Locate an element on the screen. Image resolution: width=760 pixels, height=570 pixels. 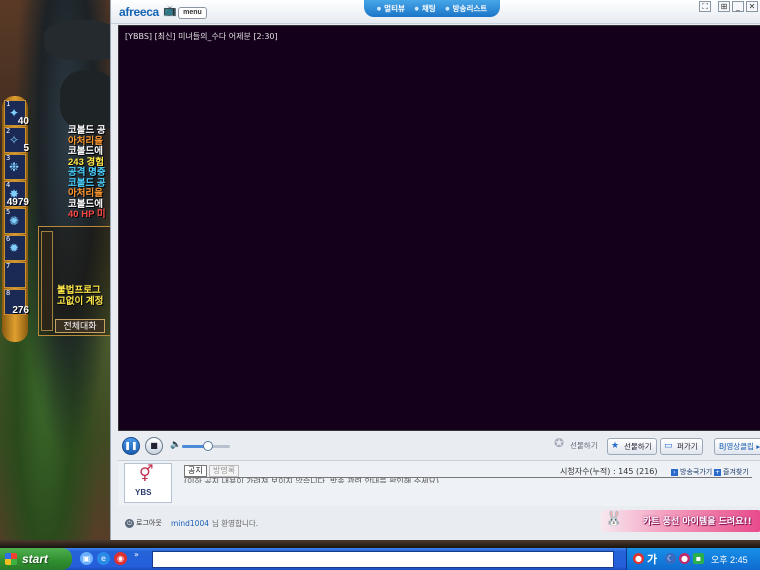
skill-slot: 4 ✸ 4979 is located at coordinates (16, 194).